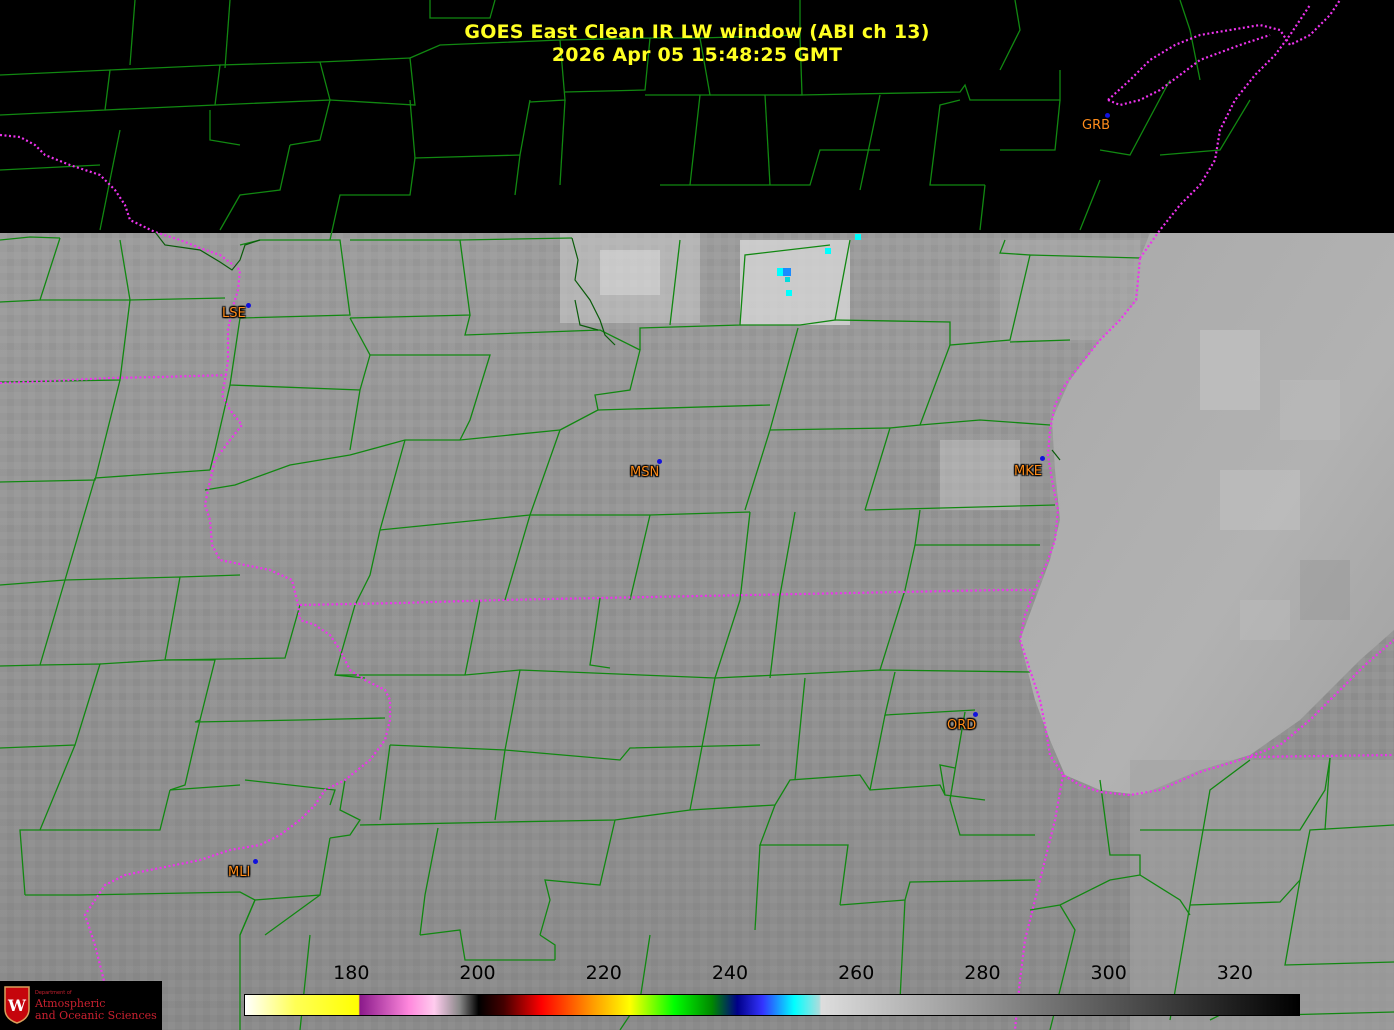 The height and width of the screenshot is (1030, 1394). Describe the element at coordinates (772, 1005) in the screenshot. I see `temperature-colorbar` at that location.